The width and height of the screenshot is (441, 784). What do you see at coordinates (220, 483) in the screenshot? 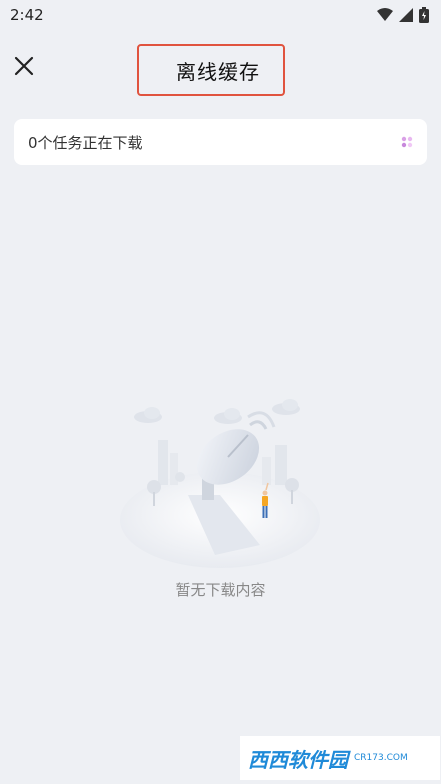
I see `empty-state-illustration` at bounding box center [220, 483].